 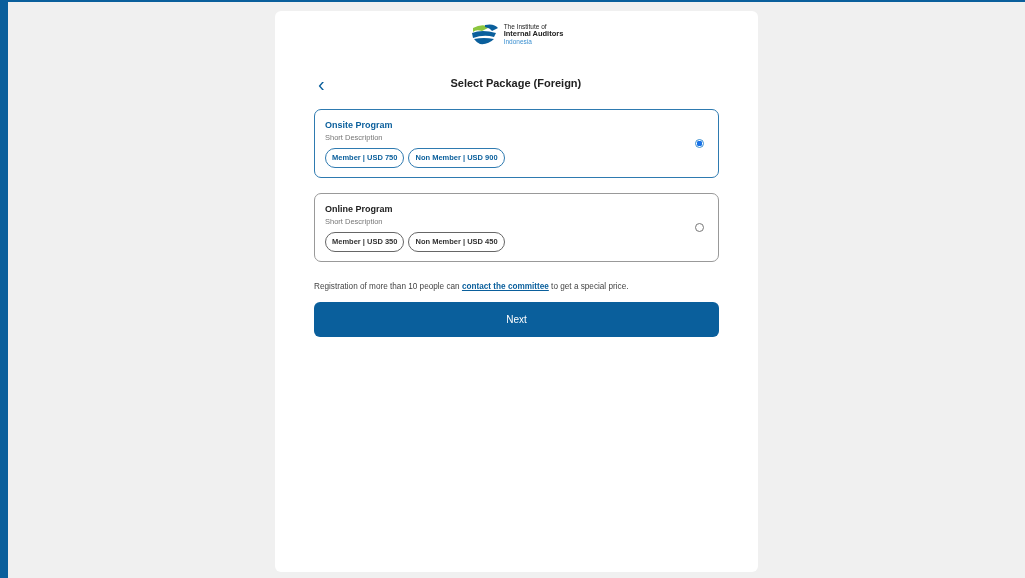 What do you see at coordinates (516, 319) in the screenshot?
I see `next-button: Next` at bounding box center [516, 319].